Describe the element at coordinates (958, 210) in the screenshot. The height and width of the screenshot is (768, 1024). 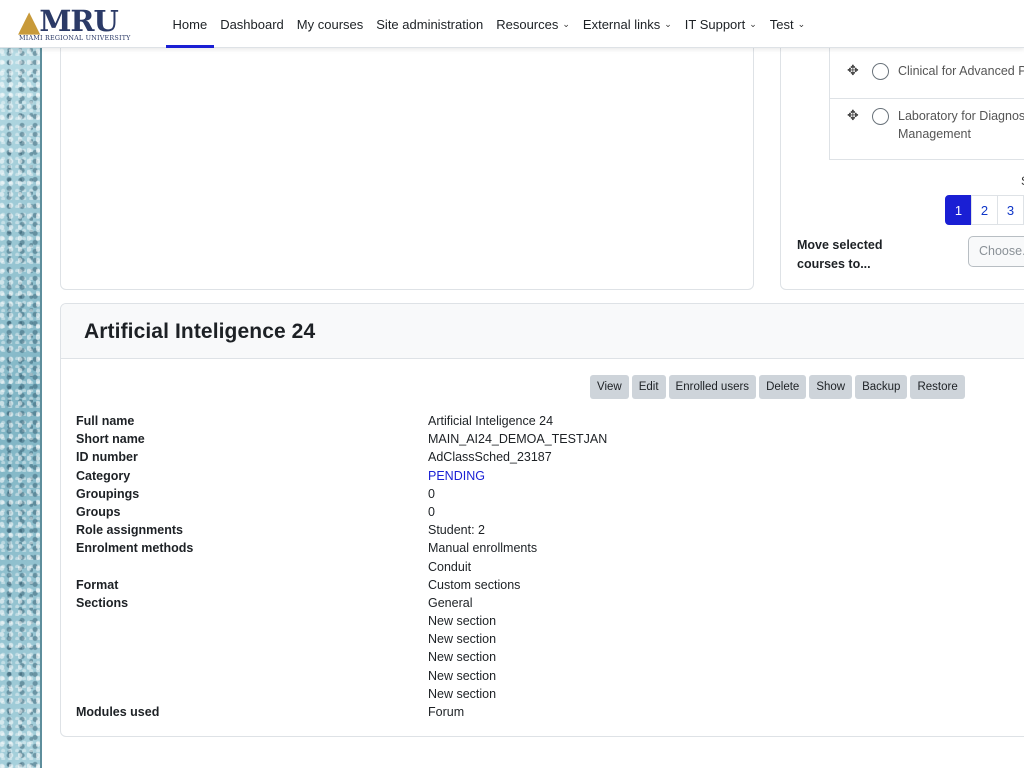
I see `page-button-1: 1` at that location.